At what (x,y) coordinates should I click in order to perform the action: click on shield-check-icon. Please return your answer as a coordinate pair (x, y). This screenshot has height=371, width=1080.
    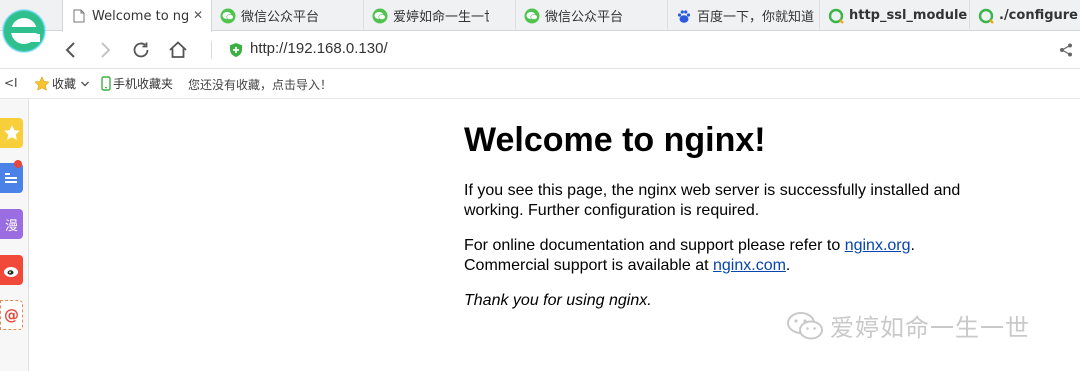
    Looking at the image, I should click on (236, 50).